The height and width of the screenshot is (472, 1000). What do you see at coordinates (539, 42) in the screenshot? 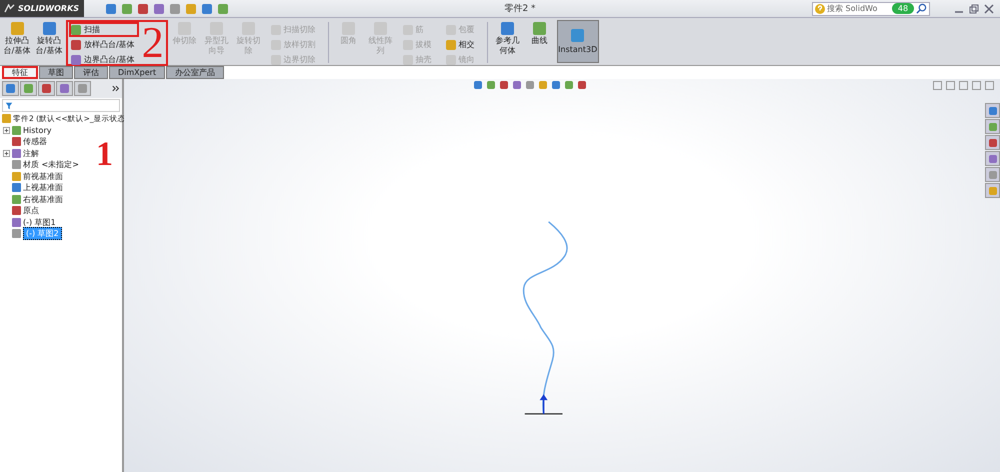
I see `ribbon-button: 曲线` at bounding box center [539, 42].